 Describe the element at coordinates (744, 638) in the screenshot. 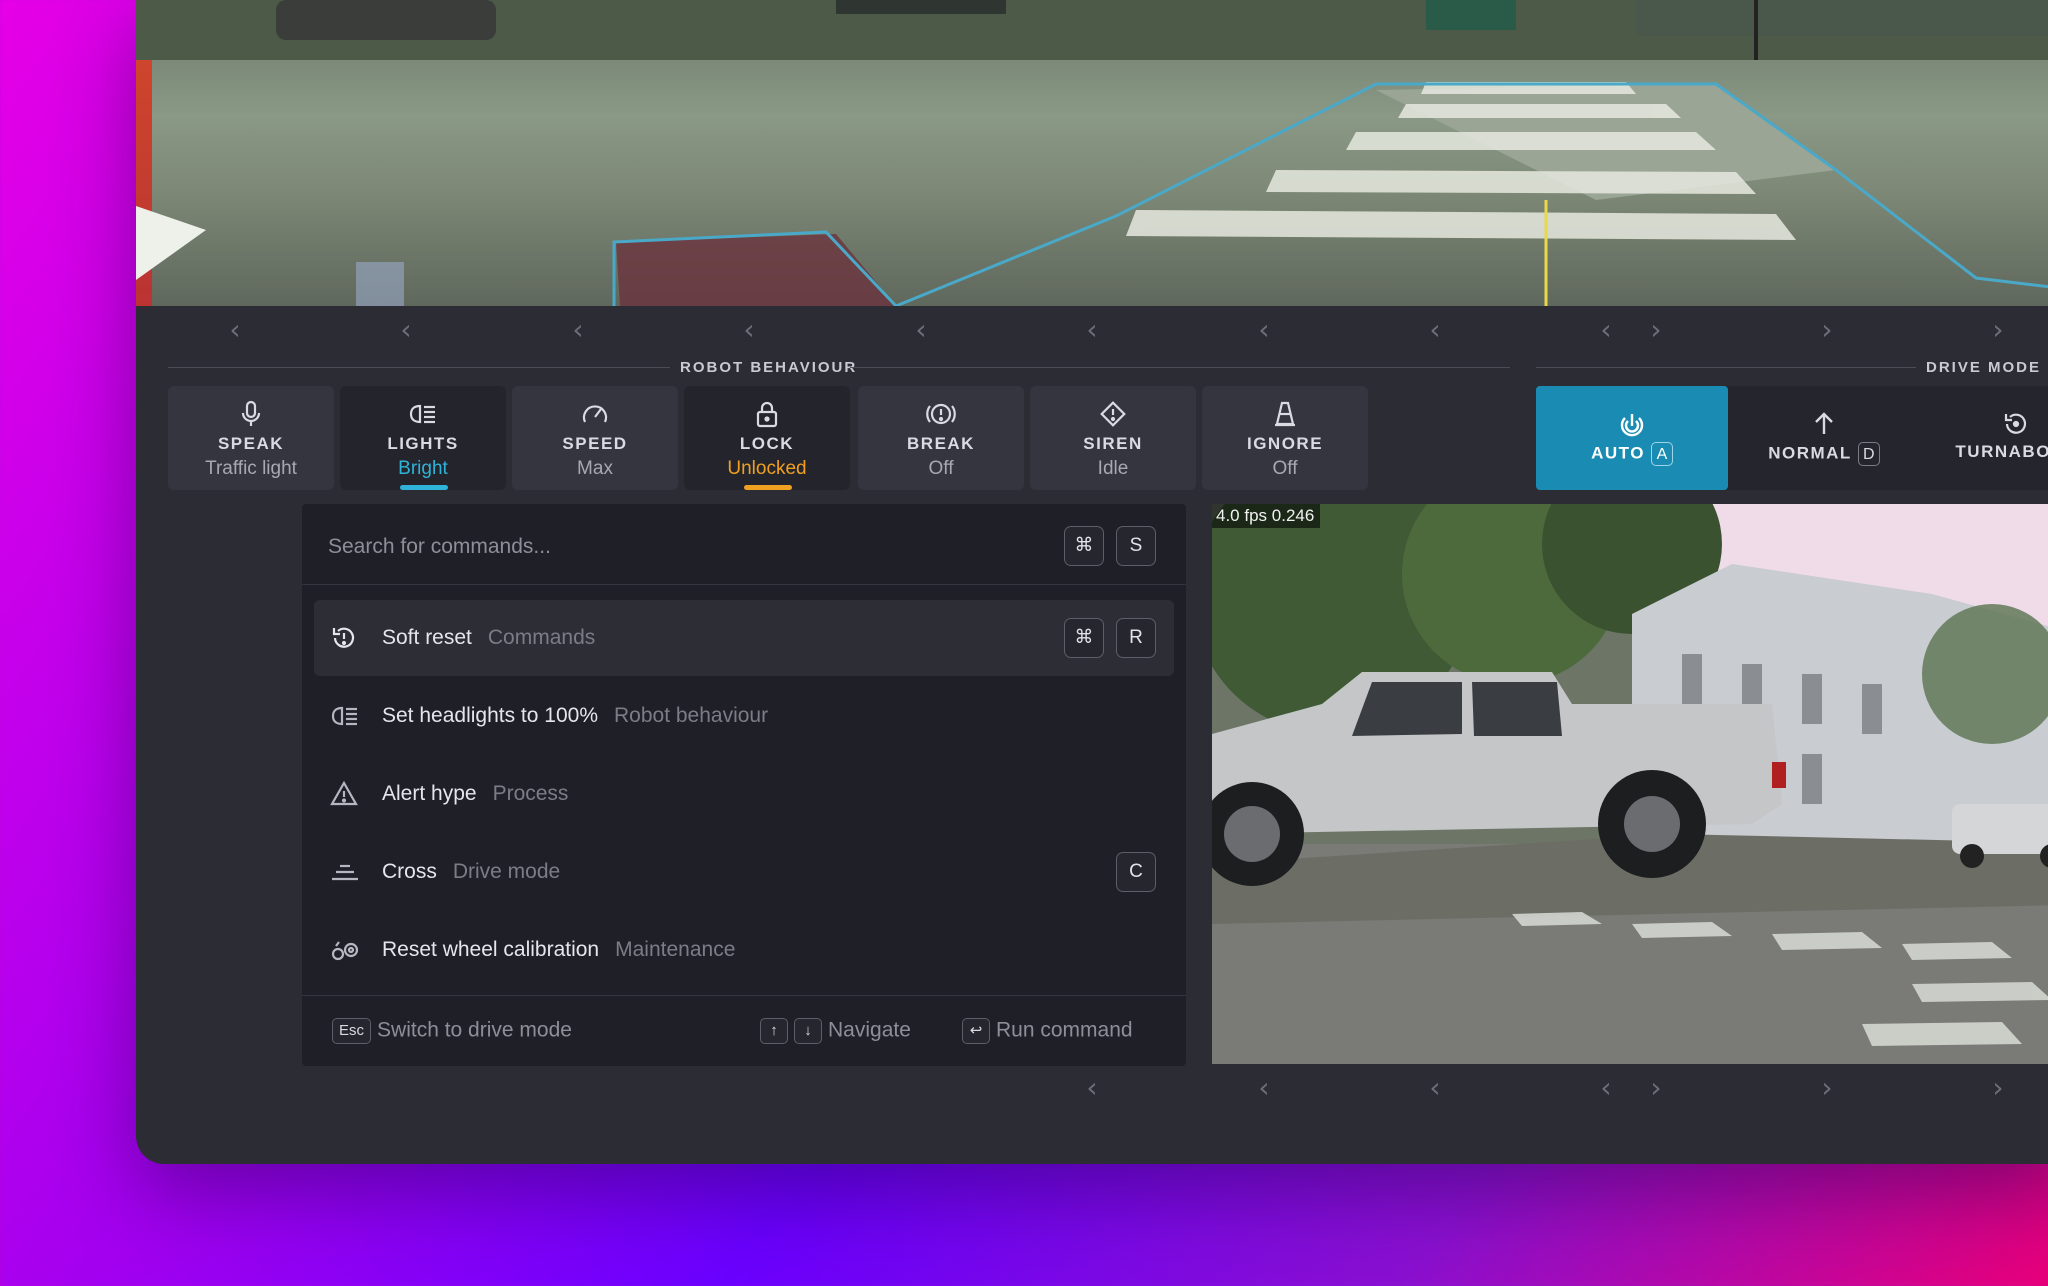

I see `command-soft-reset: Soft reset Commands ⌘ R` at that location.